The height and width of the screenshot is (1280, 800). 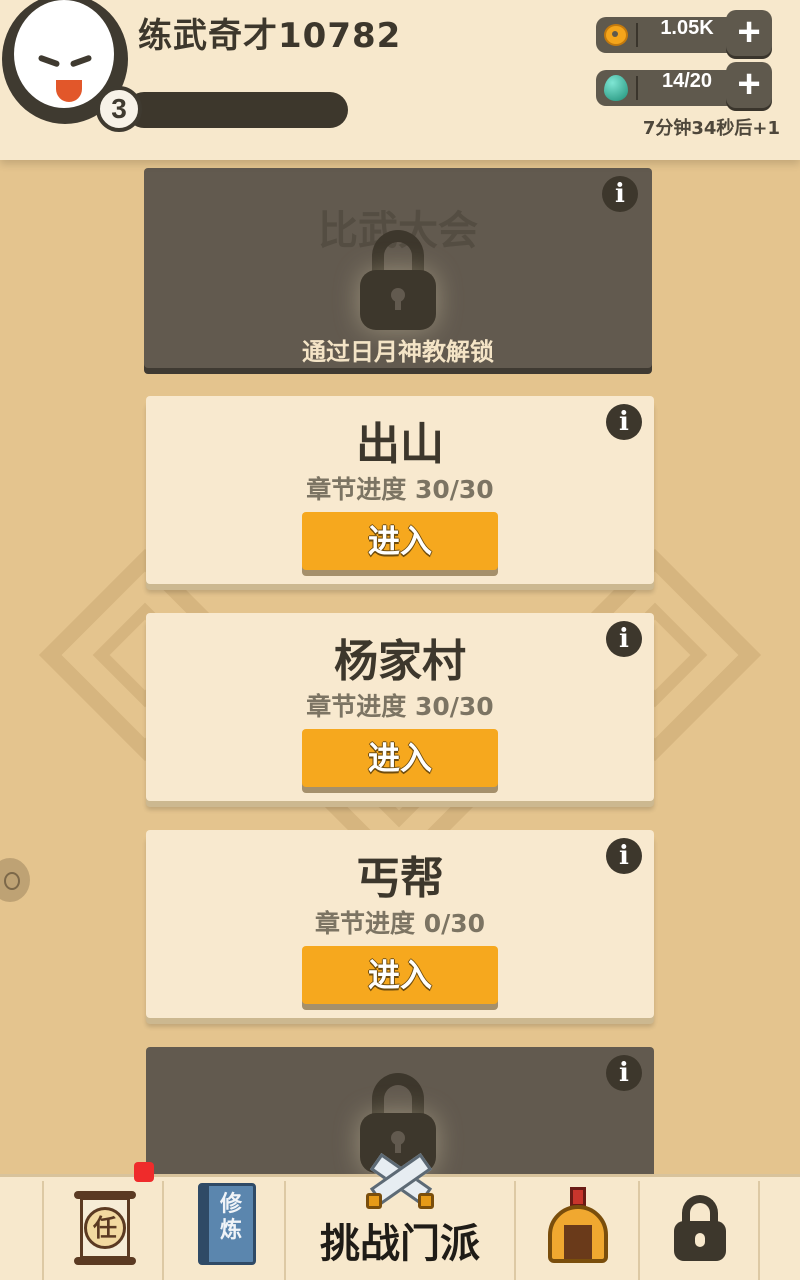 I want to click on chapter-progress: 章节进度 0/30, so click(x=400, y=923).